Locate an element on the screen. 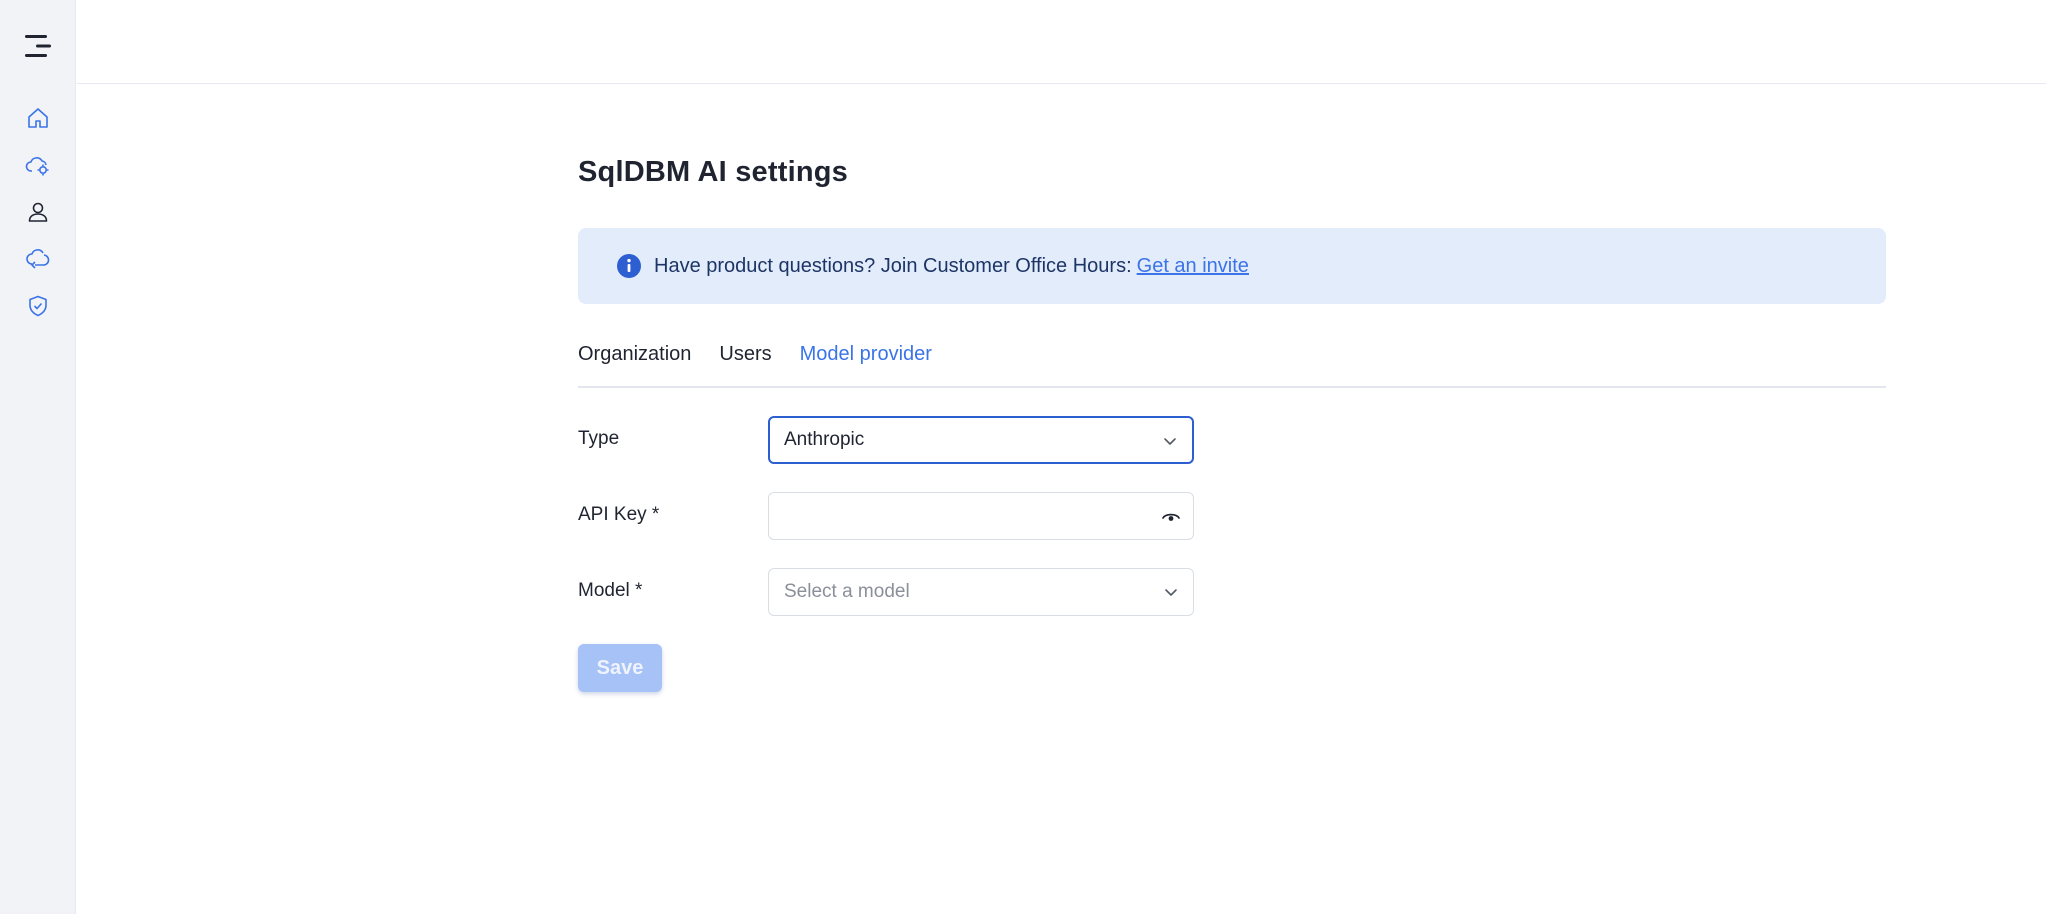 The height and width of the screenshot is (914, 2046). user-icon is located at coordinates (38, 212).